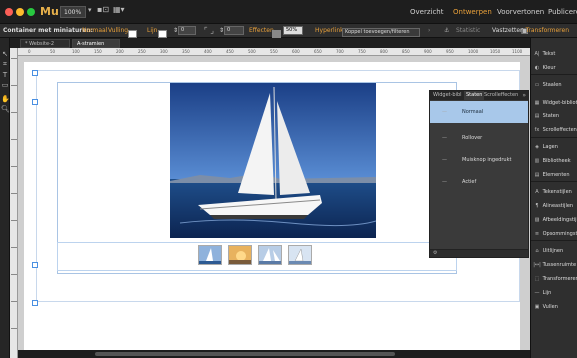  I want to click on container-label: Container met miniaturen:, so click(48, 30).